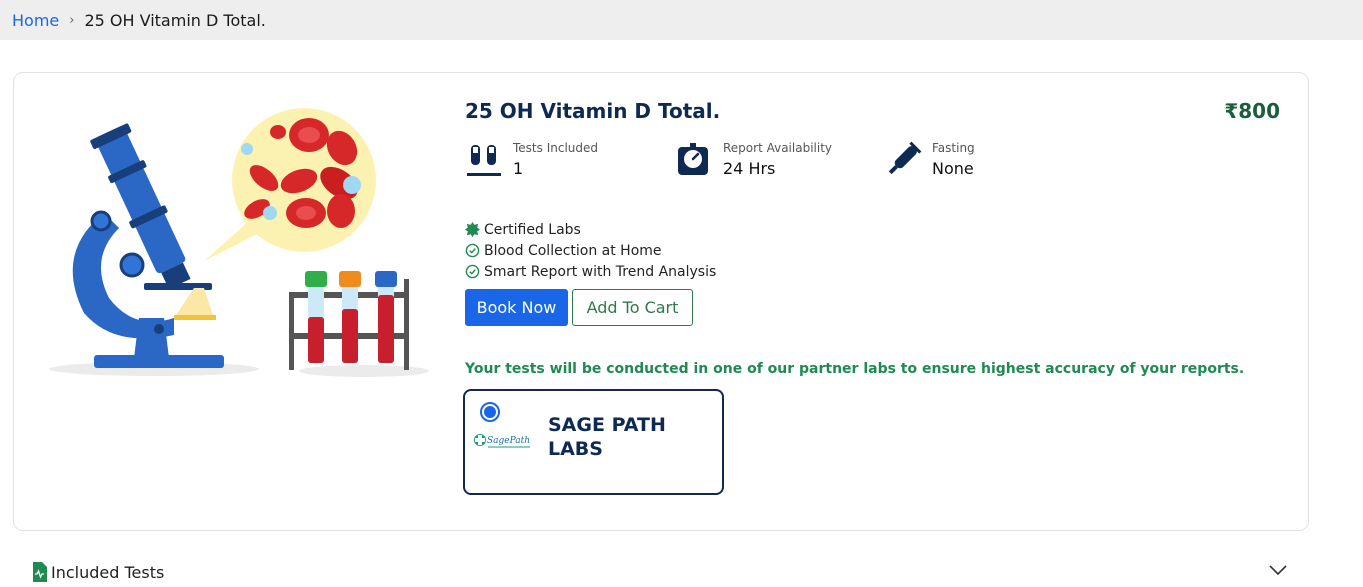  What do you see at coordinates (1278, 570) in the screenshot?
I see `chevron-down-icon` at bounding box center [1278, 570].